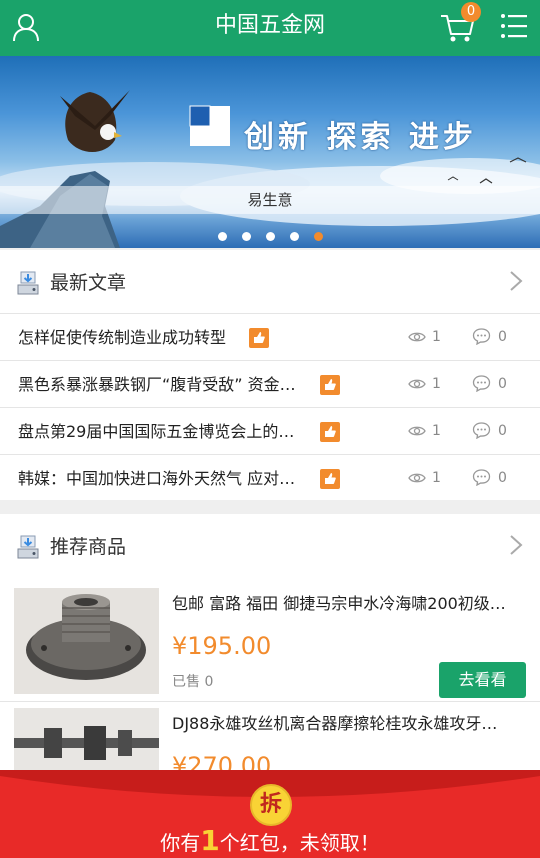  What do you see at coordinates (270, 200) in the screenshot?
I see `banner-caption: 易生意` at bounding box center [270, 200].